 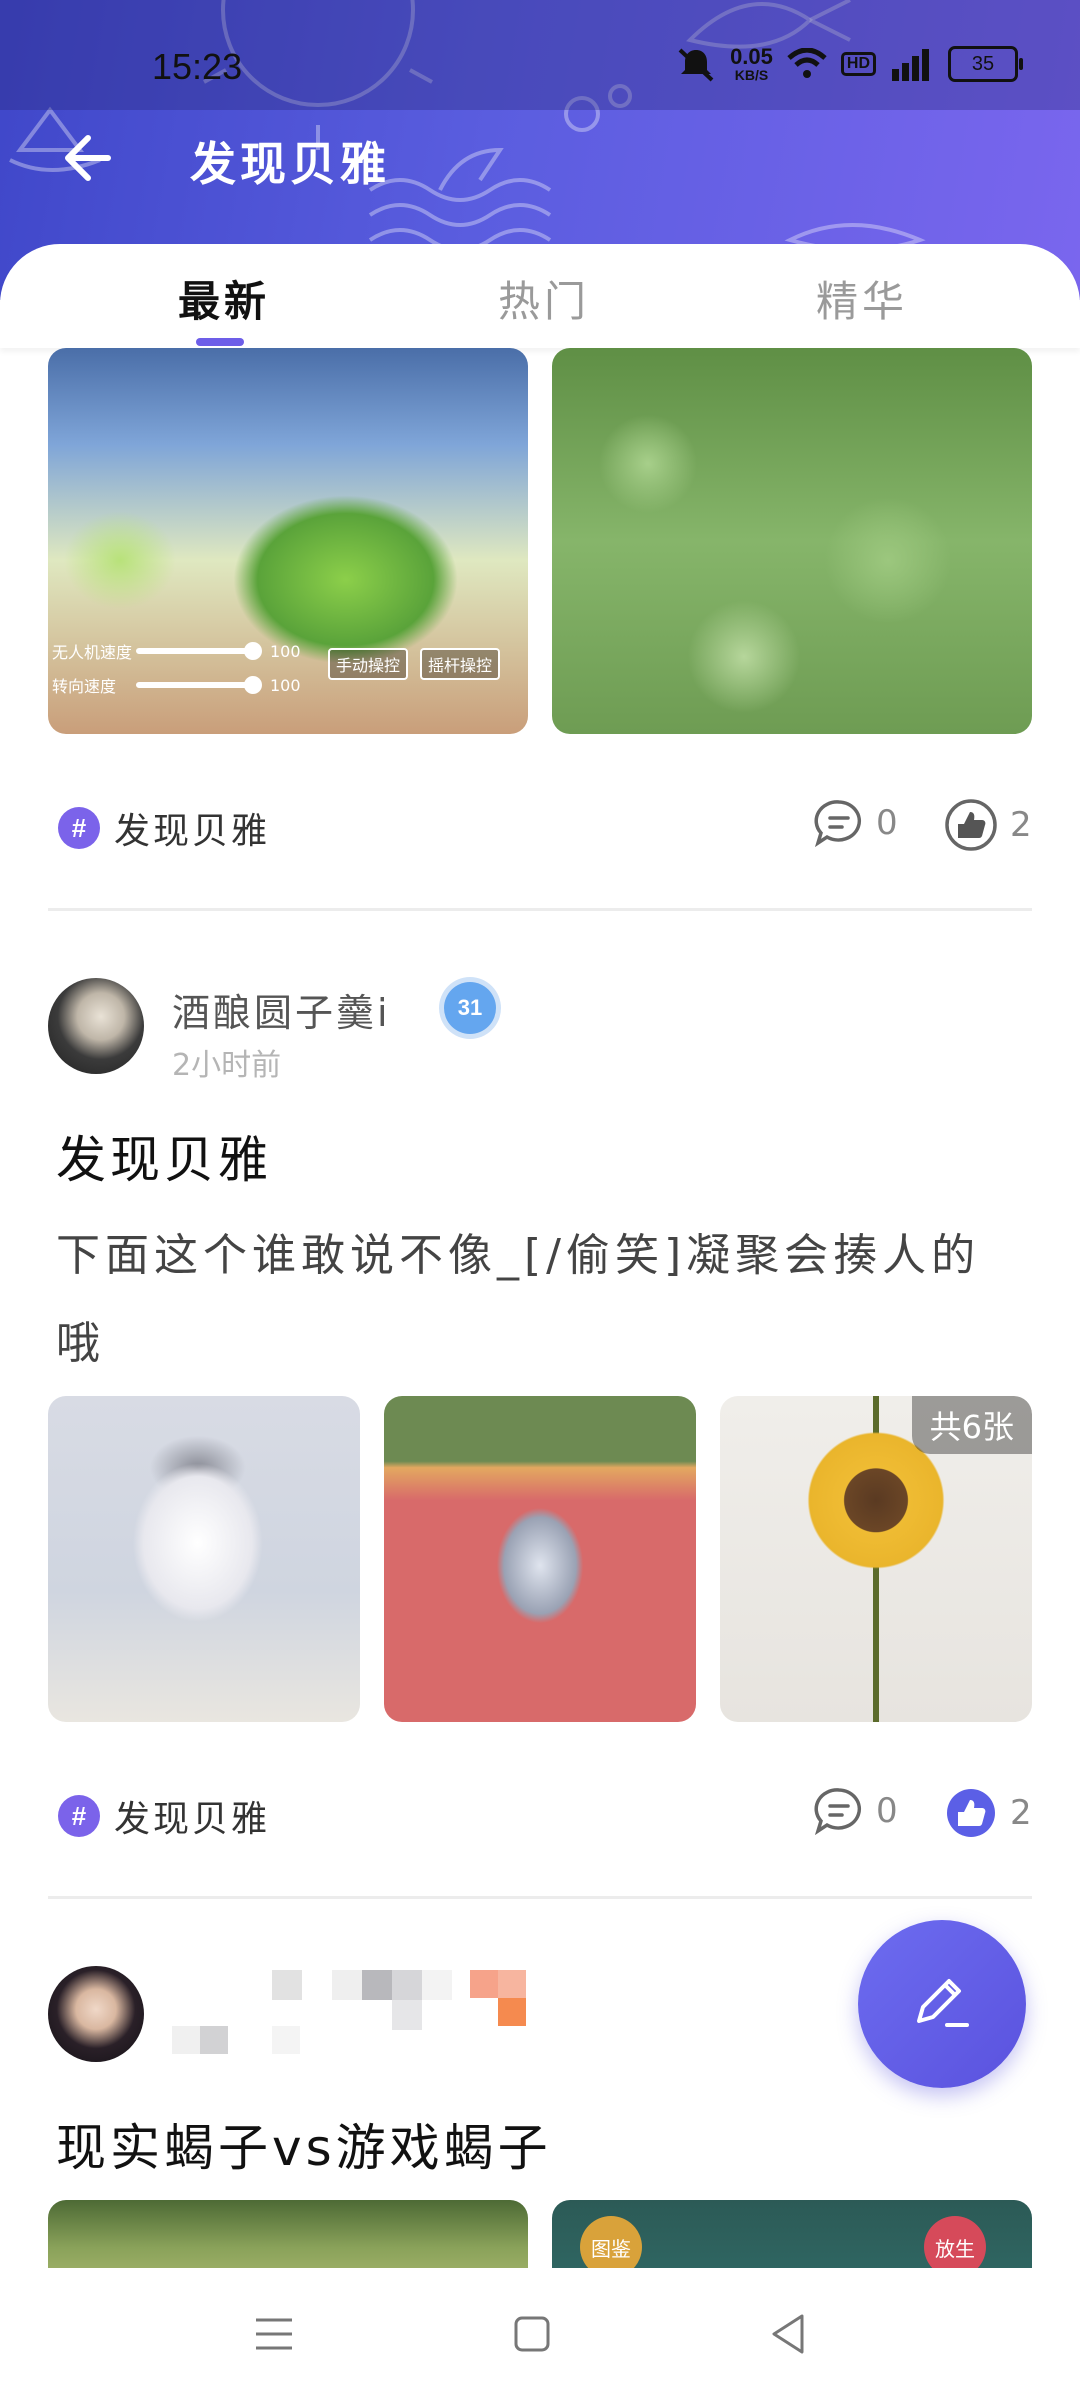 What do you see at coordinates (751, 56) in the screenshot?
I see `net-speed-value: 0.05` at bounding box center [751, 56].